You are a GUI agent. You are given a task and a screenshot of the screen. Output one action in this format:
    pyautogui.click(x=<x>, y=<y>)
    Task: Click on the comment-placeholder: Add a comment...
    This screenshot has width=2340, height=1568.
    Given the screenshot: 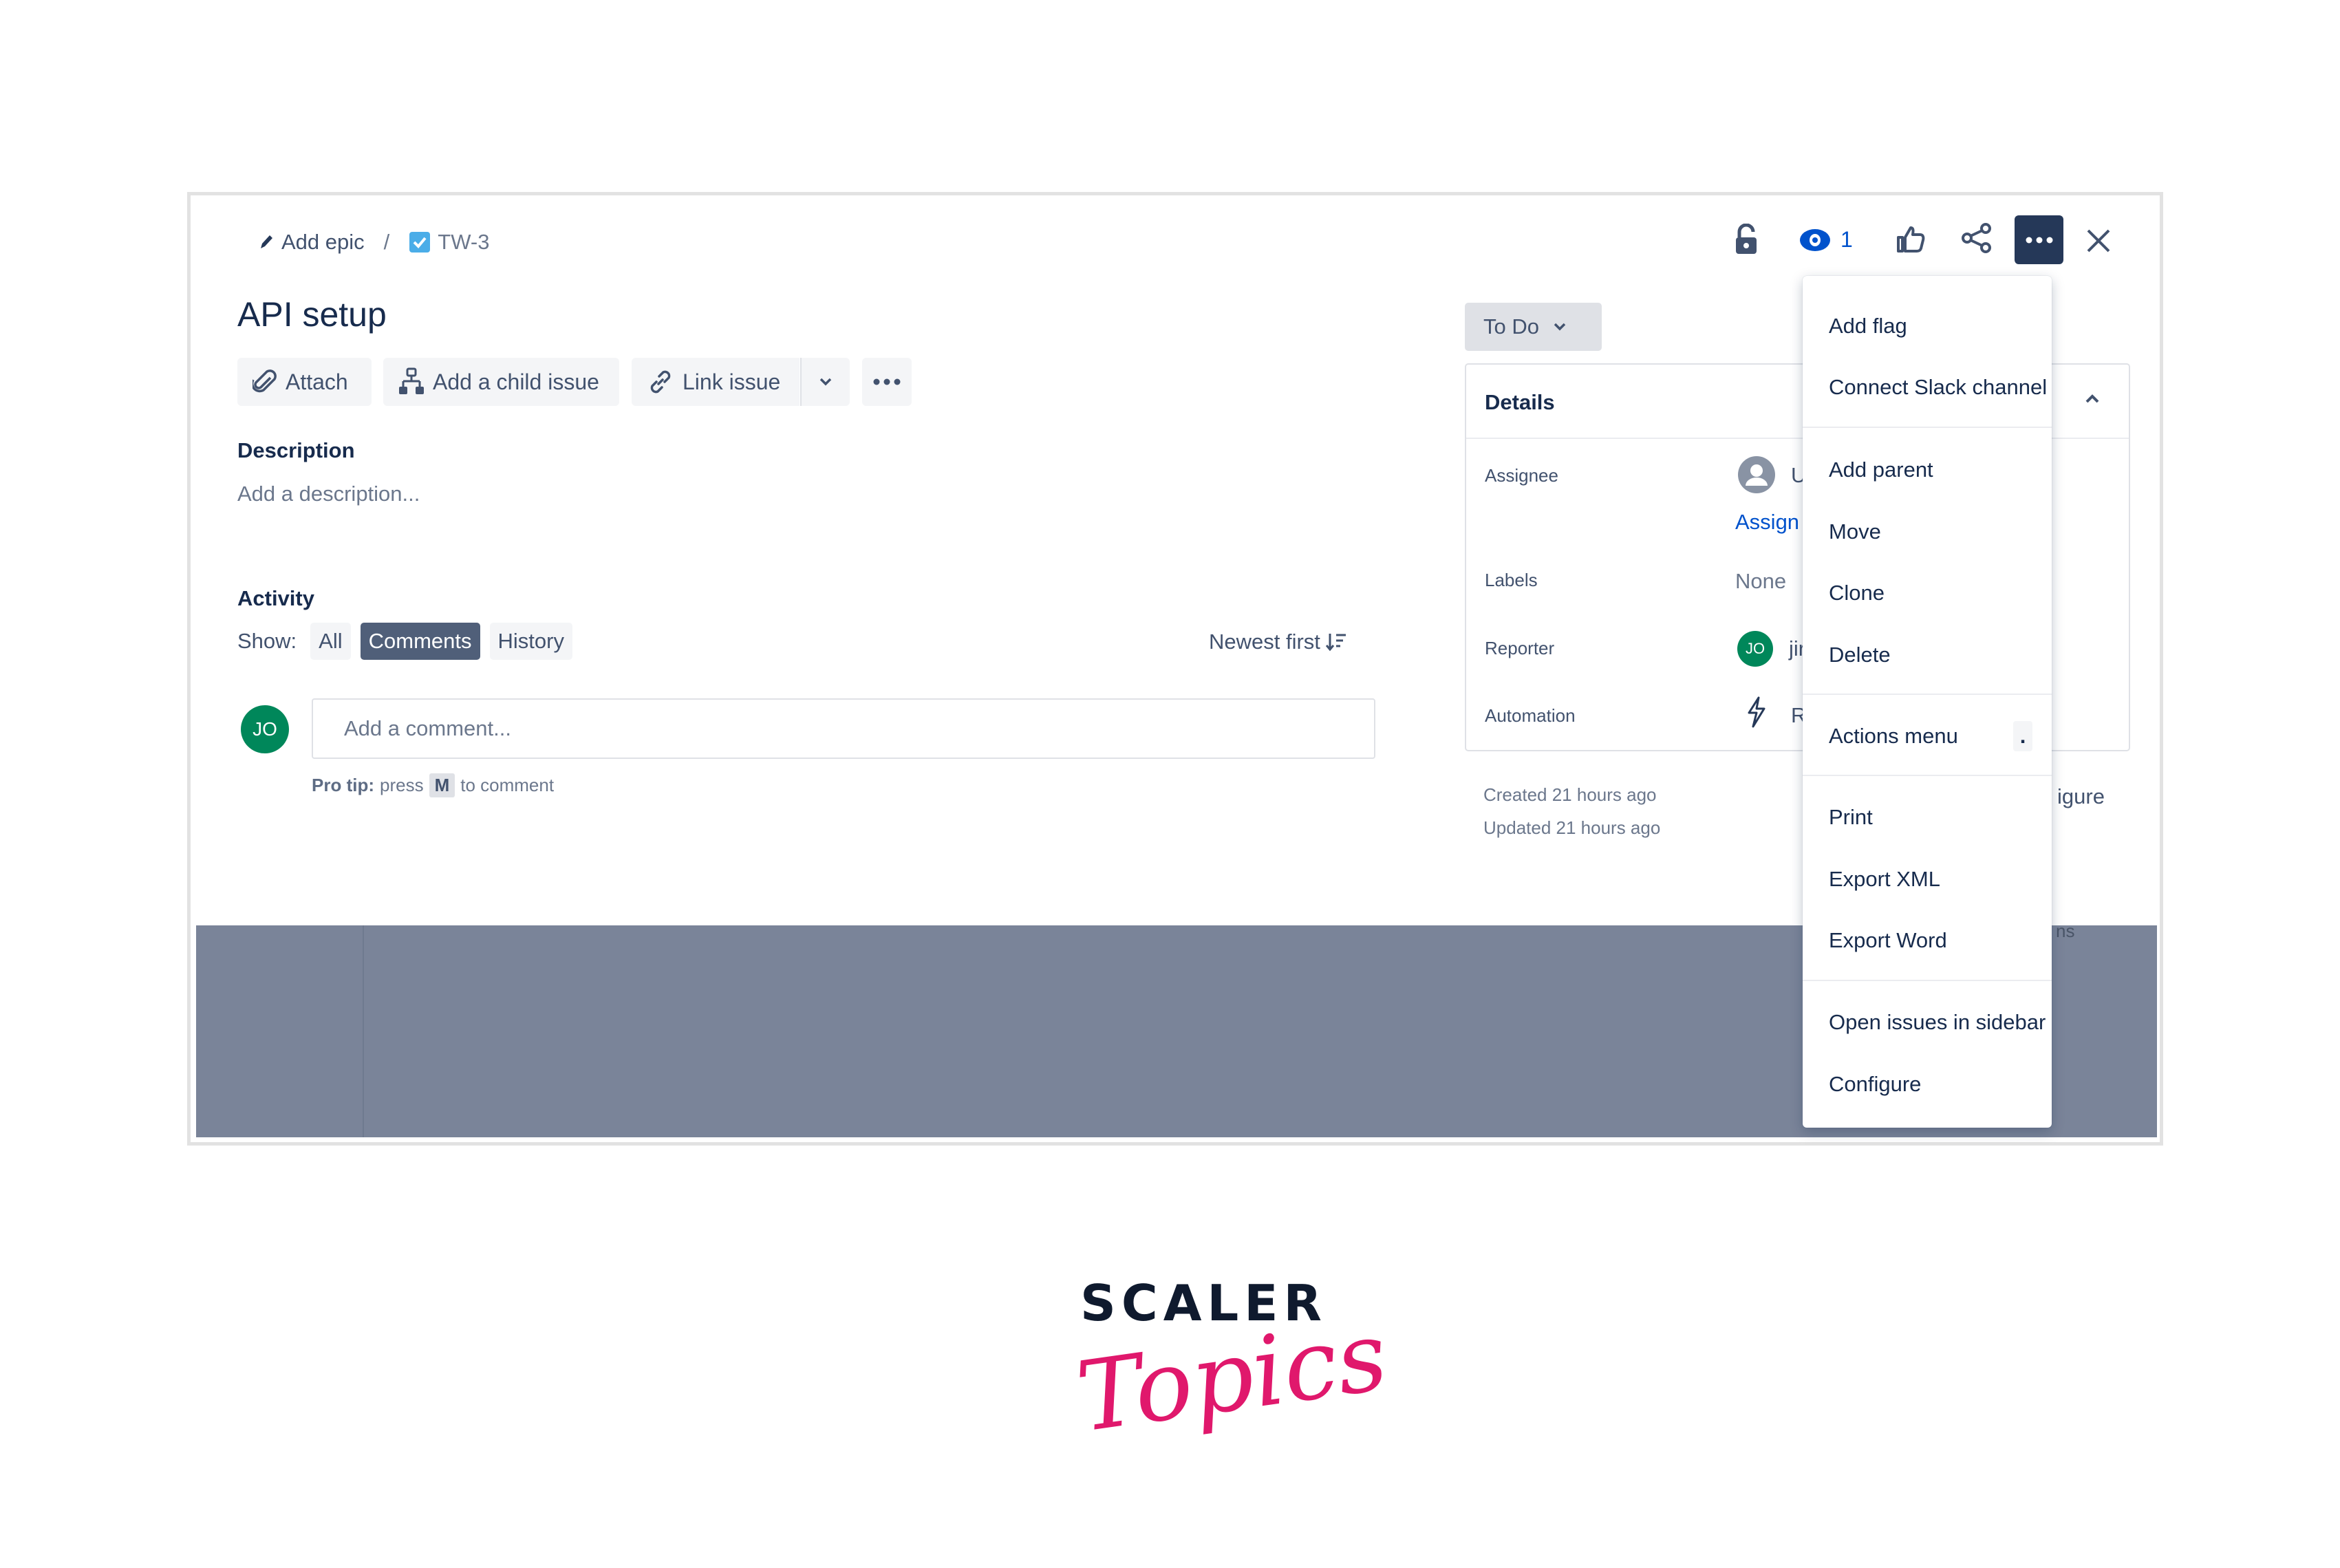 What is the action you would take?
    pyautogui.click(x=427, y=728)
    